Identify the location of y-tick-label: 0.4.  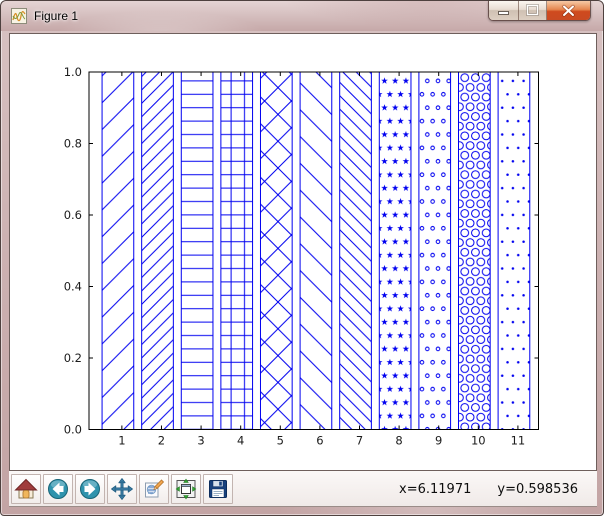
(73, 287).